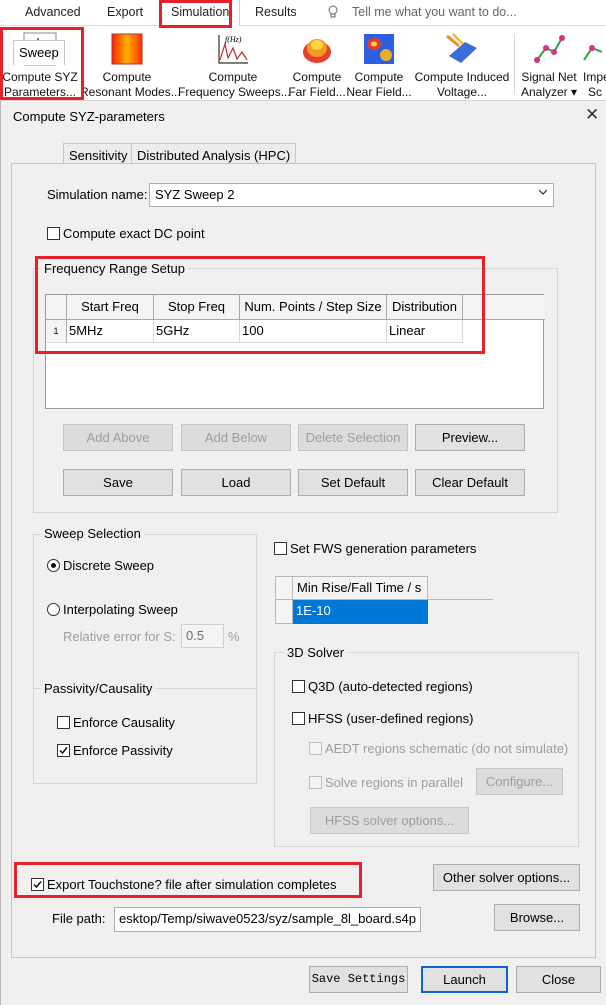  Describe the element at coordinates (200, 13) in the screenshot. I see `tab-simulation: Simulation` at that location.